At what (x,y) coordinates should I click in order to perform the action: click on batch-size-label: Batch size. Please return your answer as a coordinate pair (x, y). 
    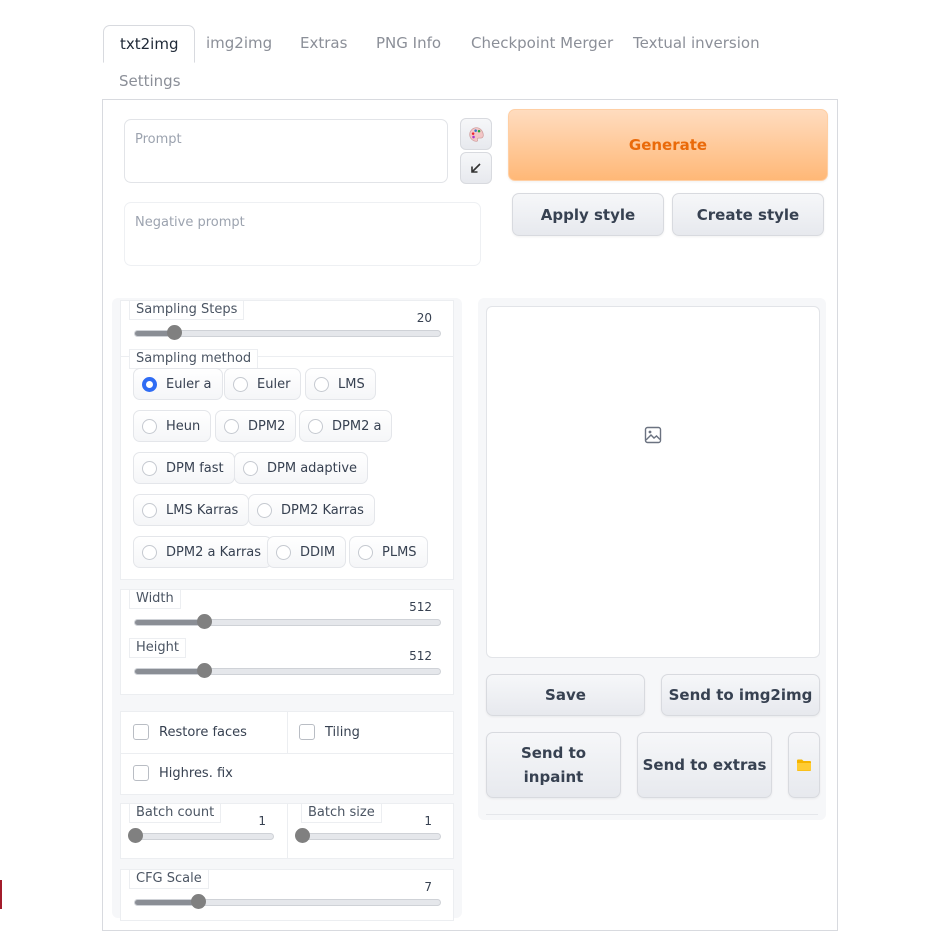
    Looking at the image, I should click on (341, 813).